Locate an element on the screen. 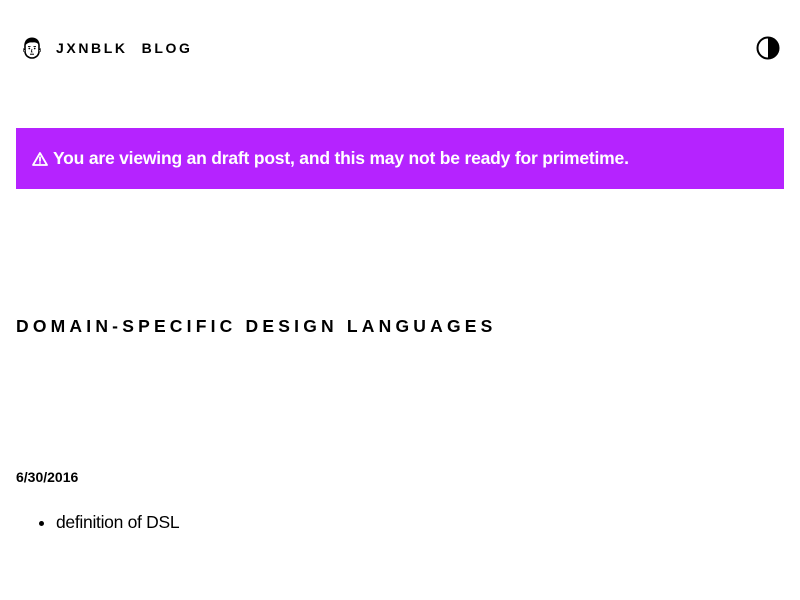 The width and height of the screenshot is (800, 600). contrast-half-circle-icon is located at coordinates (768, 48).